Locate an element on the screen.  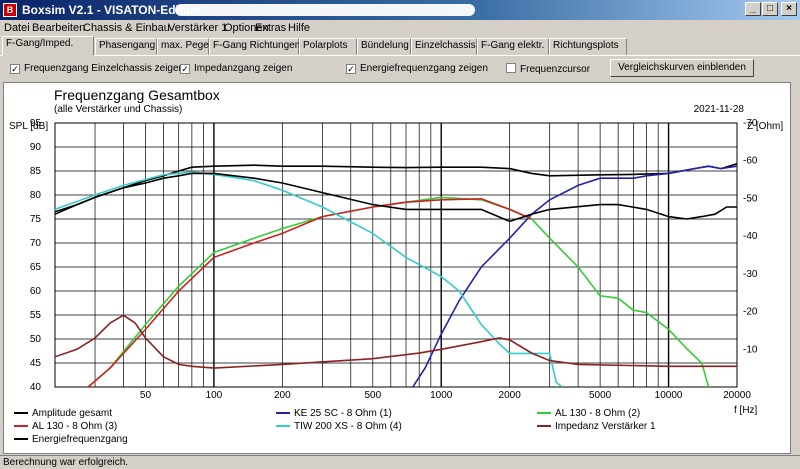
compare-curves-button: Vergleichskurven einblenden is located at coordinates (682, 68).